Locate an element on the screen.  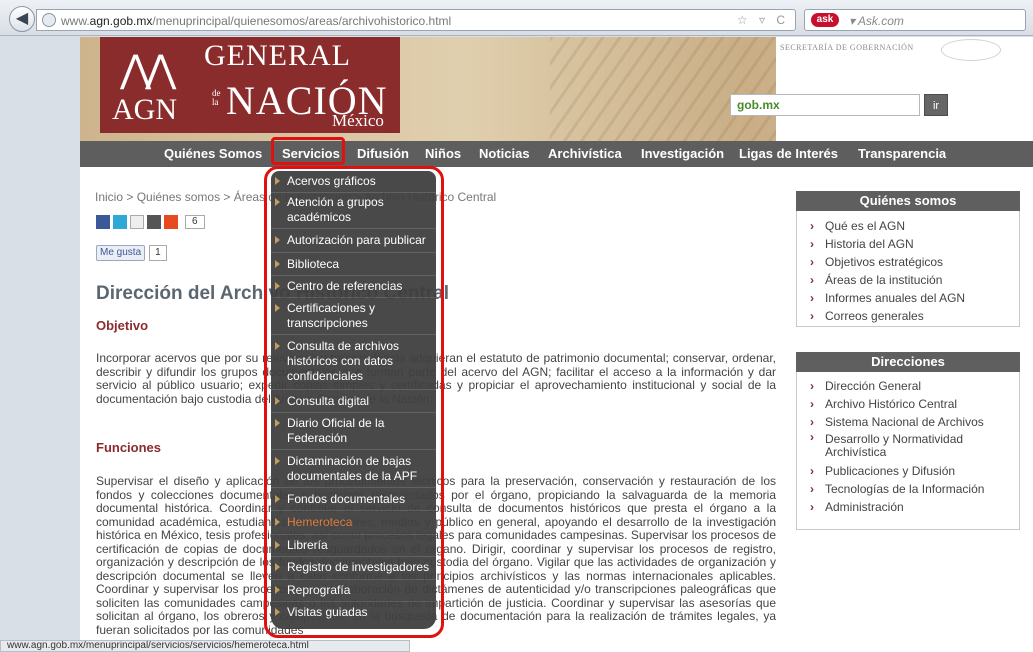
like-count: 1 is located at coordinates (158, 253).